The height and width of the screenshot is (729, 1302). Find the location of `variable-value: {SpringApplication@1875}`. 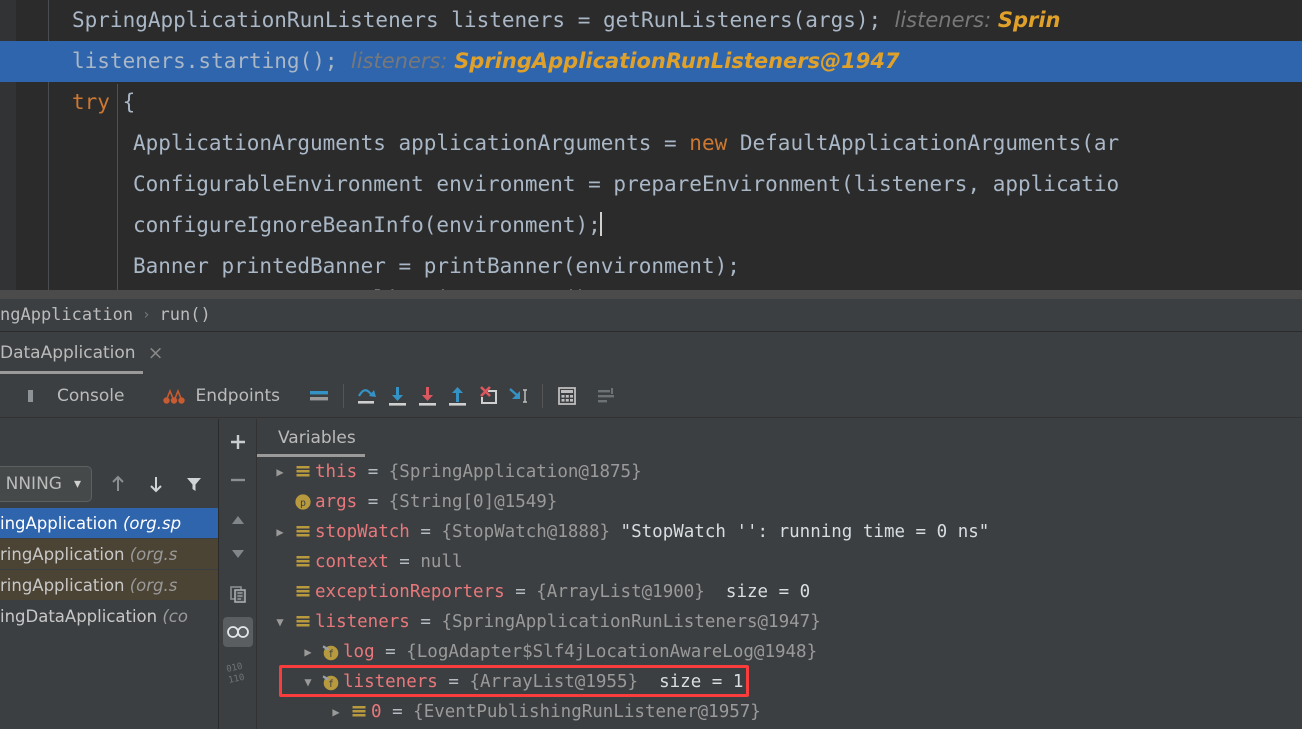

variable-value: {SpringApplication@1875} is located at coordinates (515, 472).